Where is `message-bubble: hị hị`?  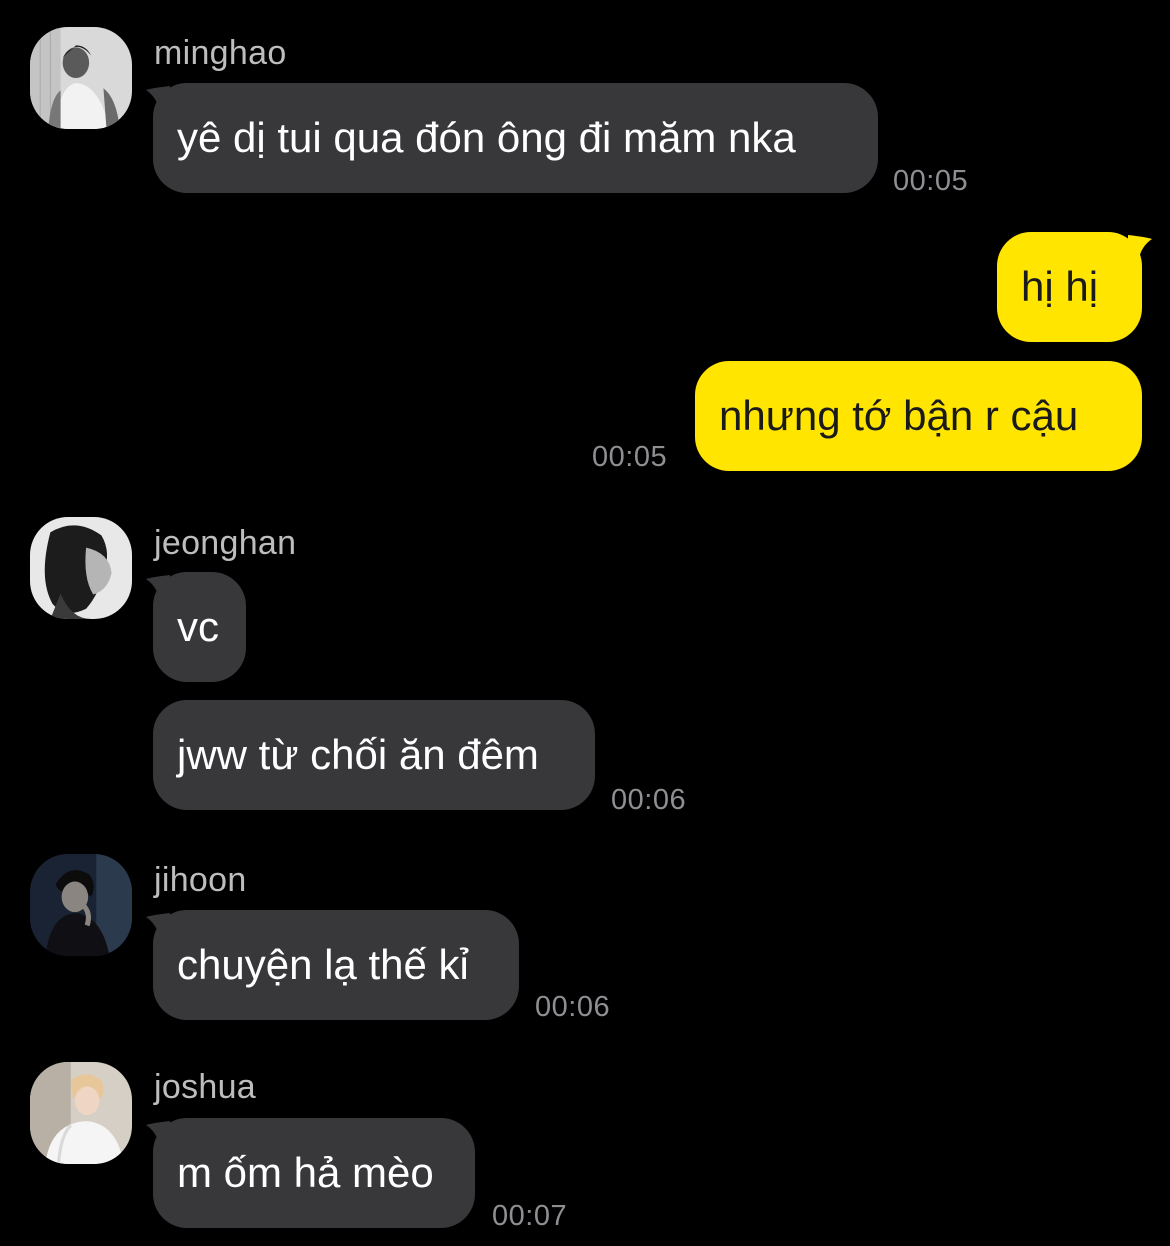
message-bubble: hị hị is located at coordinates (1069, 287).